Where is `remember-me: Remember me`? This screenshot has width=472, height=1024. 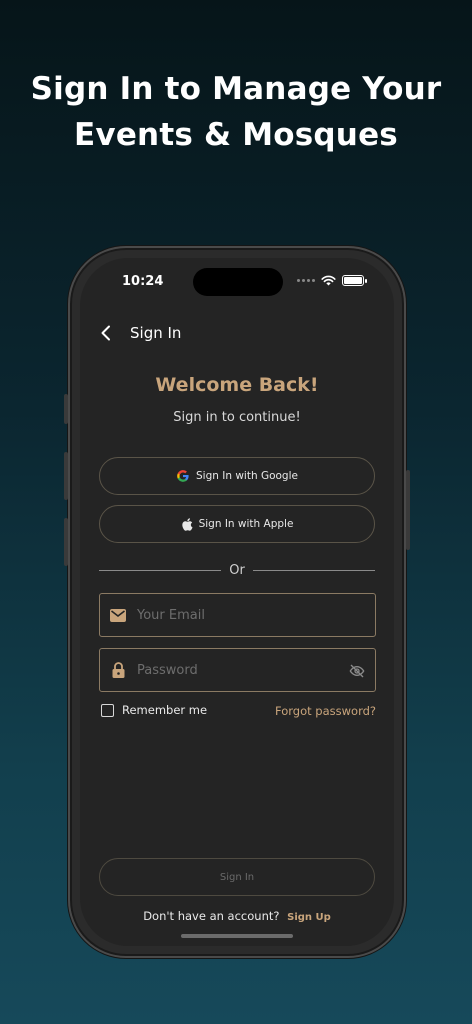 remember-me: Remember me is located at coordinates (154, 710).